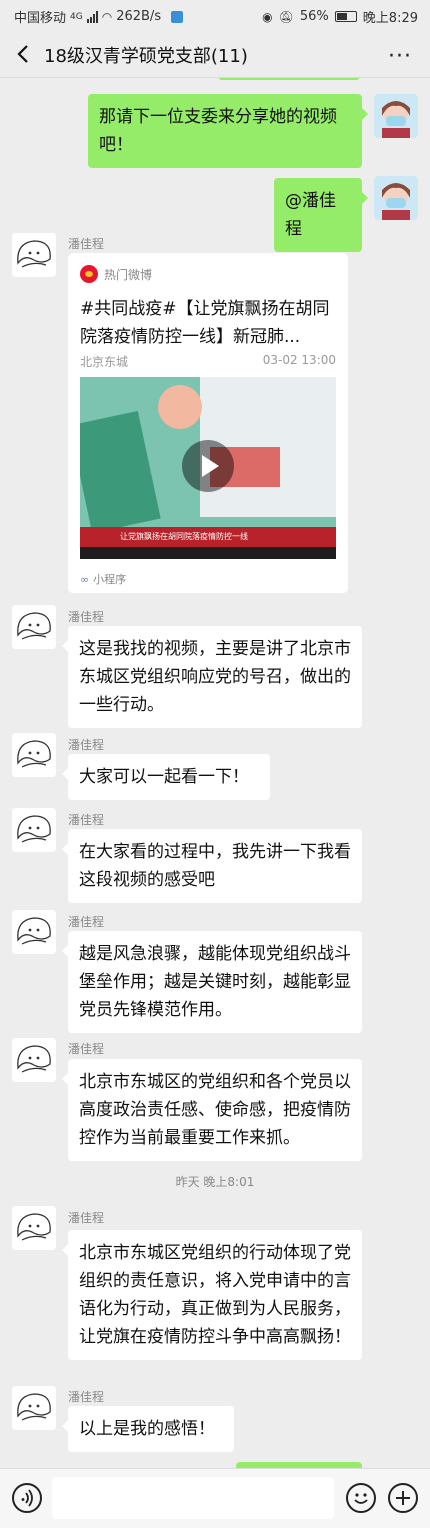  What do you see at coordinates (104, 362) in the screenshot?
I see `card-location: 北京东城` at bounding box center [104, 362].